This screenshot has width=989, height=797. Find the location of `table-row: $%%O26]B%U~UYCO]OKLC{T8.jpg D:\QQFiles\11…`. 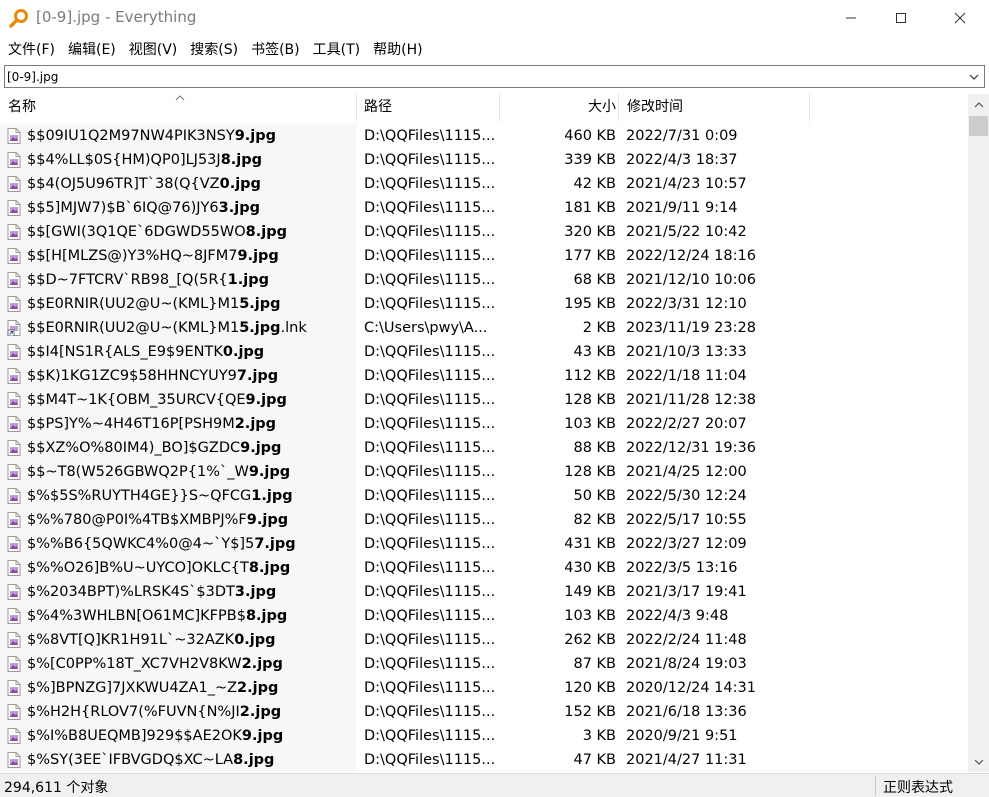

table-row: $%%O26]B%U~UYCO]OKLC{T8.jpg D:\QQFiles\11… is located at coordinates (484, 568).